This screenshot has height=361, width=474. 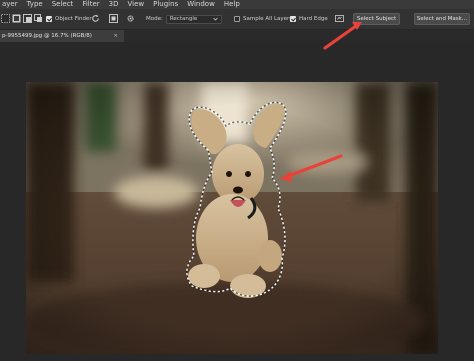 What do you see at coordinates (114, 4) in the screenshot?
I see `menu-3d: 3D` at bounding box center [114, 4].